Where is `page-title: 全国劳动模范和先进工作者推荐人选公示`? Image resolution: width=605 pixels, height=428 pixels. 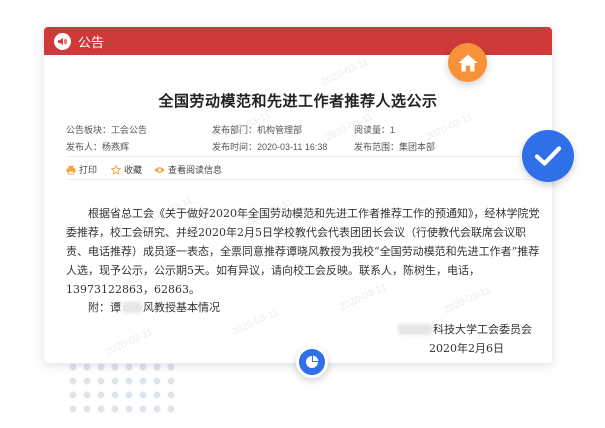
page-title: 全国劳动模范和先进工作者推荐人选公示 is located at coordinates (298, 101).